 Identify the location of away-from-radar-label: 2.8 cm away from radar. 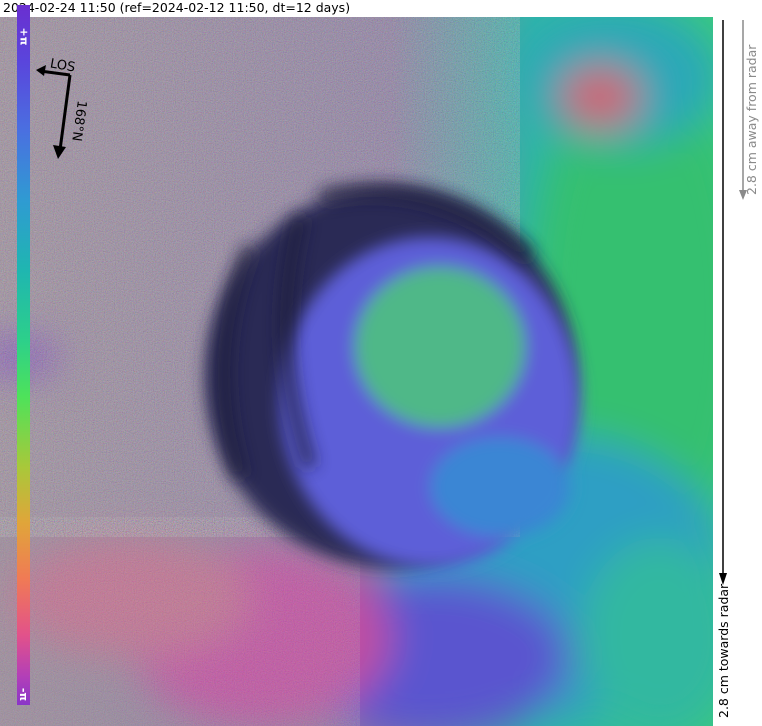
(751, 119).